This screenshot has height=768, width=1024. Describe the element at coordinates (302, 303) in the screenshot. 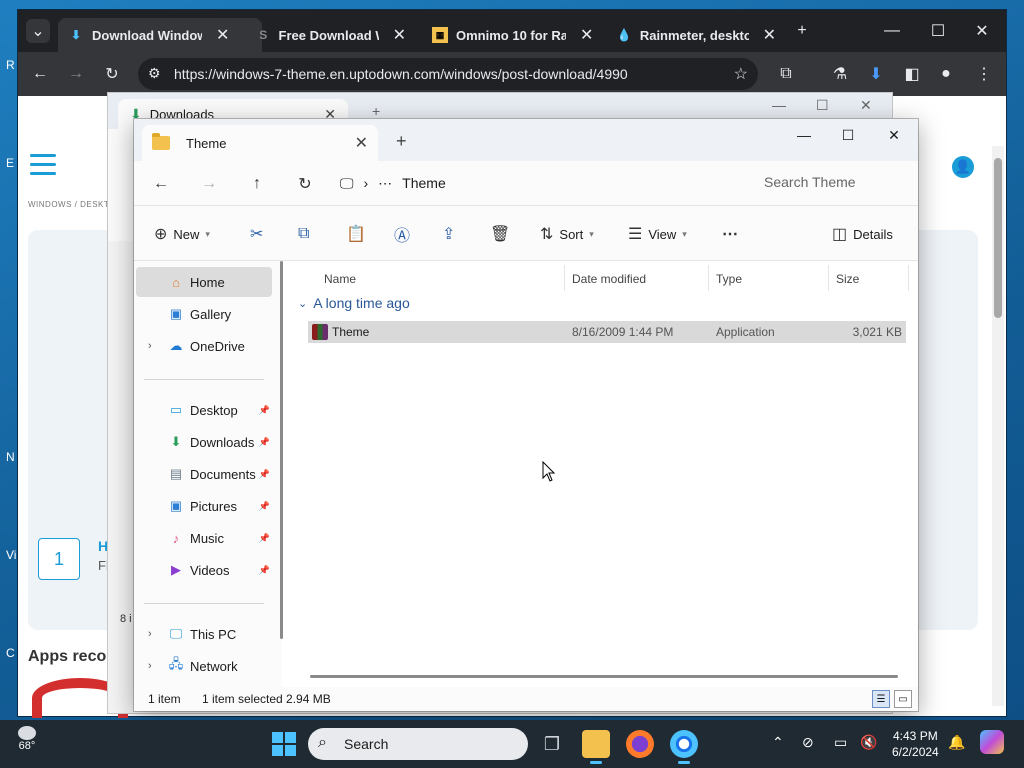

I see `chevron-down-icon: ⌄` at that location.